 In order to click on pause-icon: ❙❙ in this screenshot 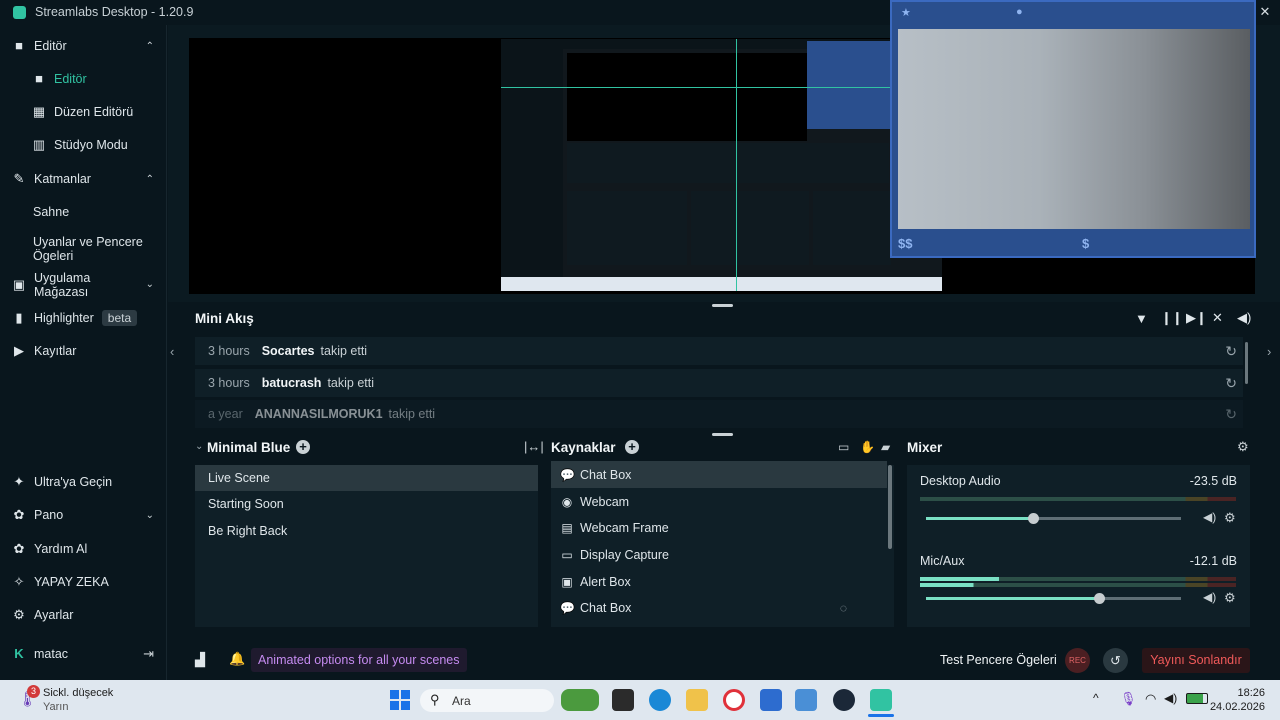, I will do `click(1172, 318)`.